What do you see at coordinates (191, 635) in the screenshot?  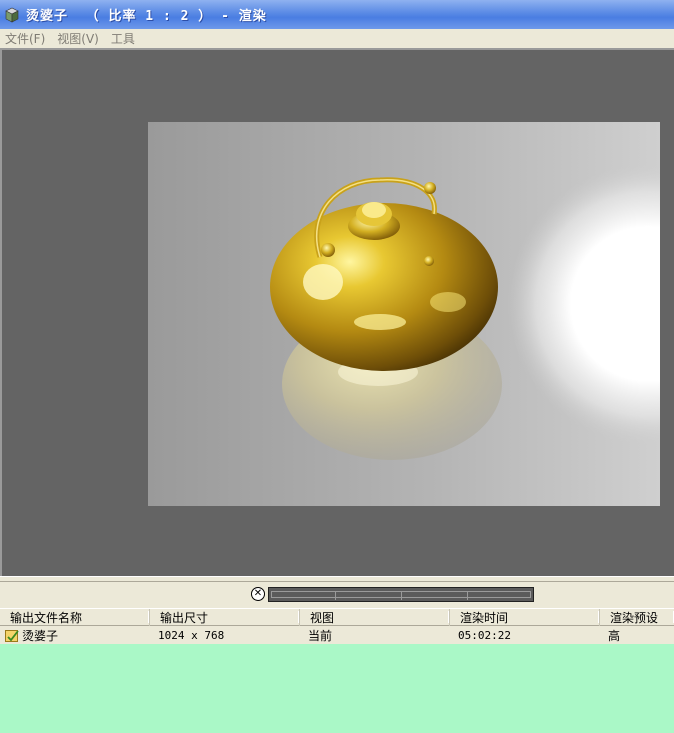 I see `row-output-size: 1024 x 768` at bounding box center [191, 635].